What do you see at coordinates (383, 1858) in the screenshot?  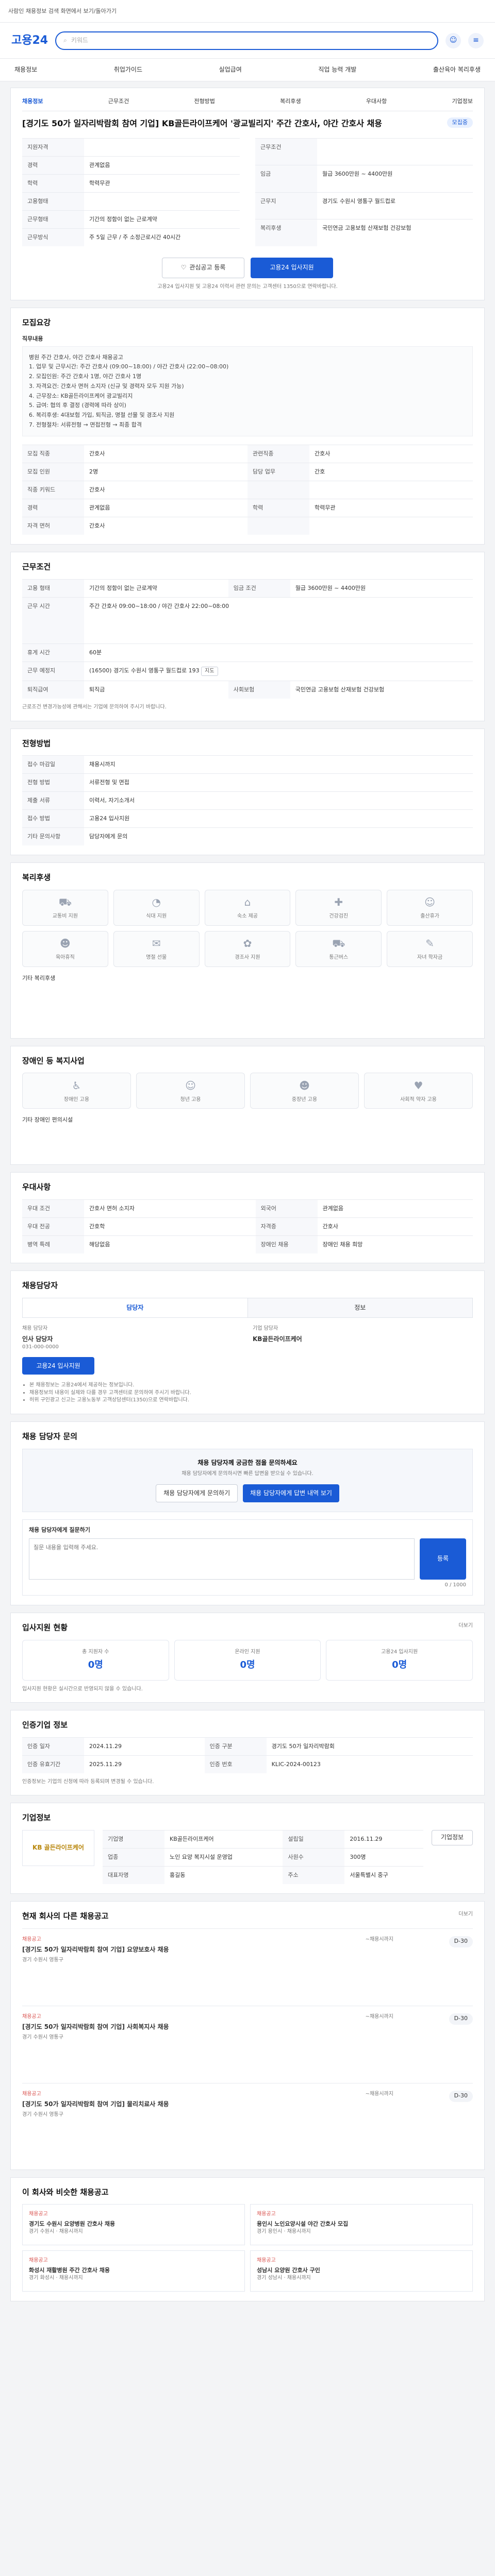 I see `cell-value: 300명` at bounding box center [383, 1858].